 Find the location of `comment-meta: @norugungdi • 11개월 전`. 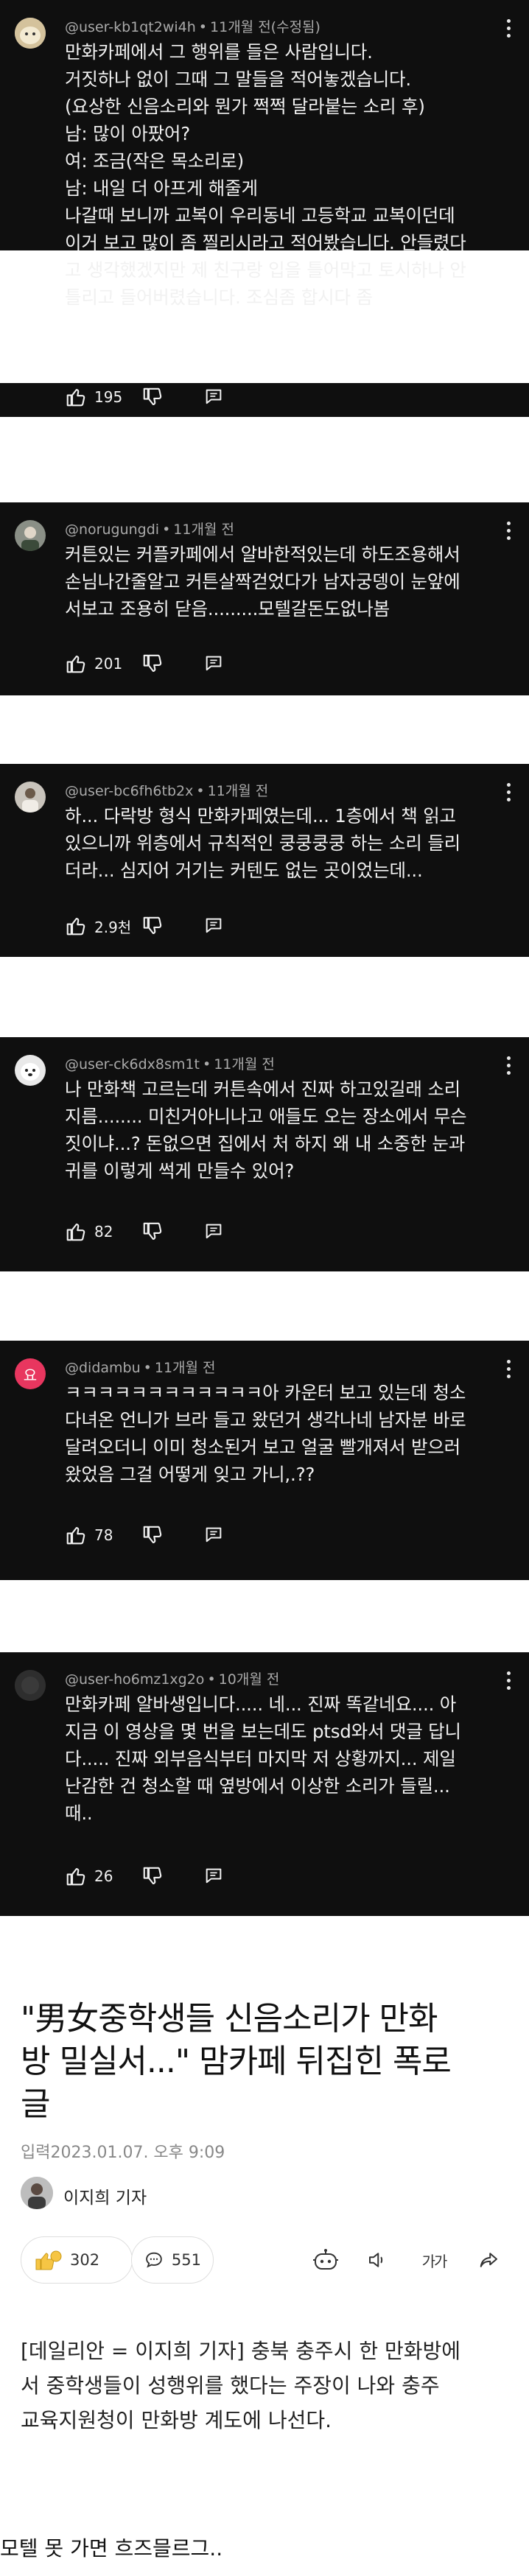

comment-meta: @norugungdi • 11개월 전 is located at coordinates (149, 530).